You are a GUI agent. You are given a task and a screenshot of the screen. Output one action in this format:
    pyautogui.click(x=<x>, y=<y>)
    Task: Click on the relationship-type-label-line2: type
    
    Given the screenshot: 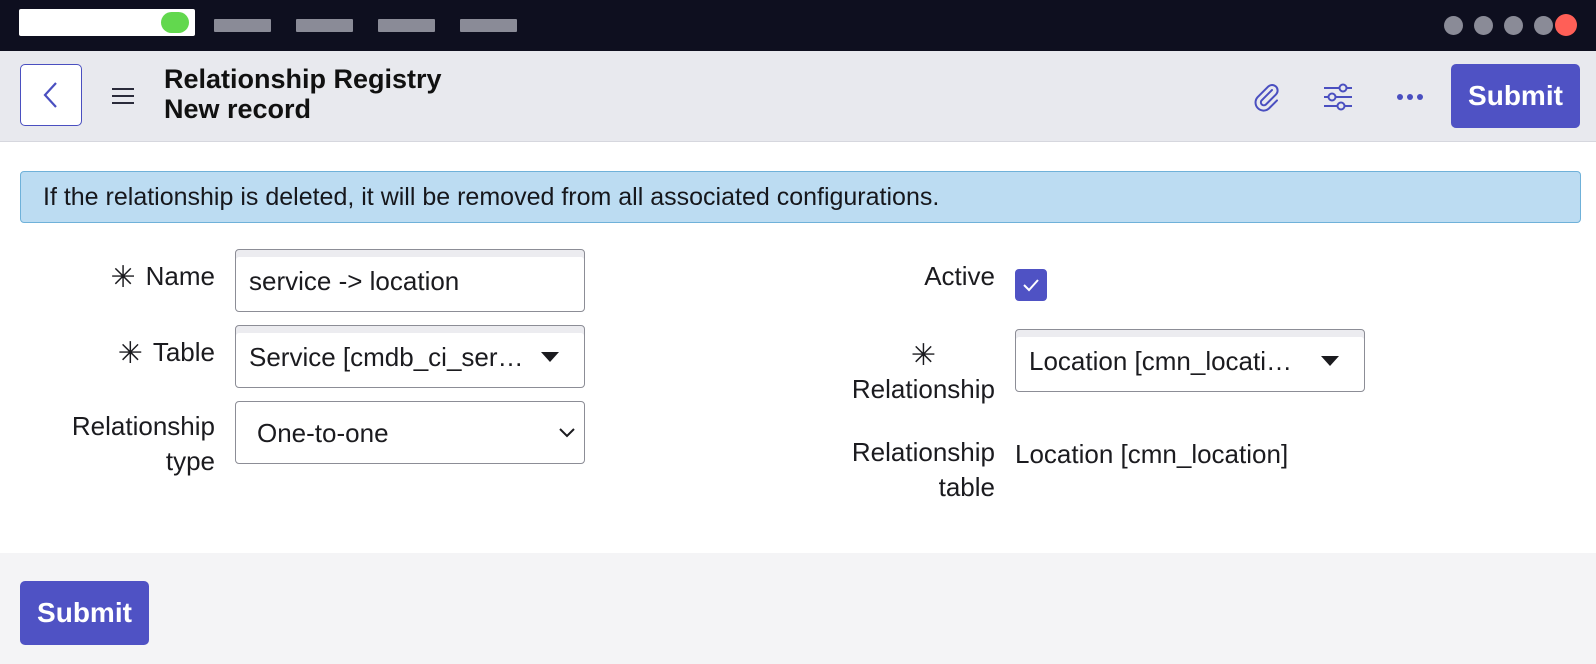 What is the action you would take?
    pyautogui.click(x=190, y=461)
    